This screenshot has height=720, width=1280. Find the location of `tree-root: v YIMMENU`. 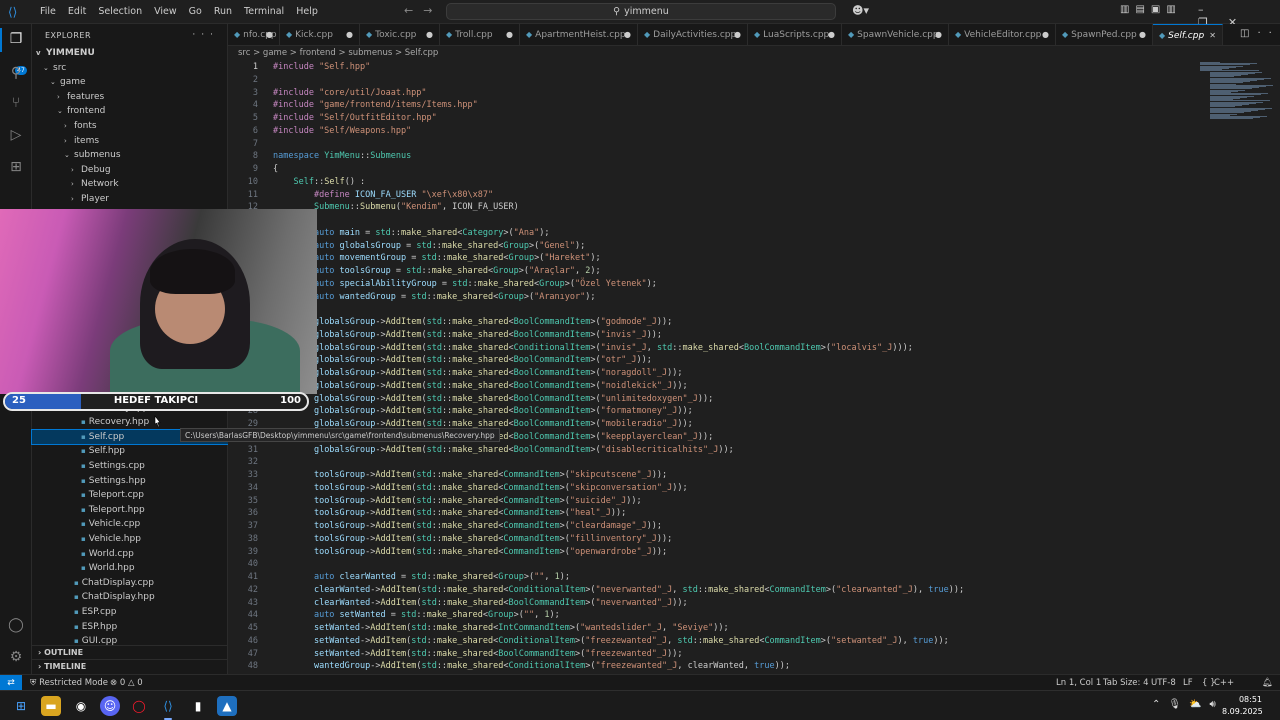

tree-root: v YIMMENU is located at coordinates (130, 53).